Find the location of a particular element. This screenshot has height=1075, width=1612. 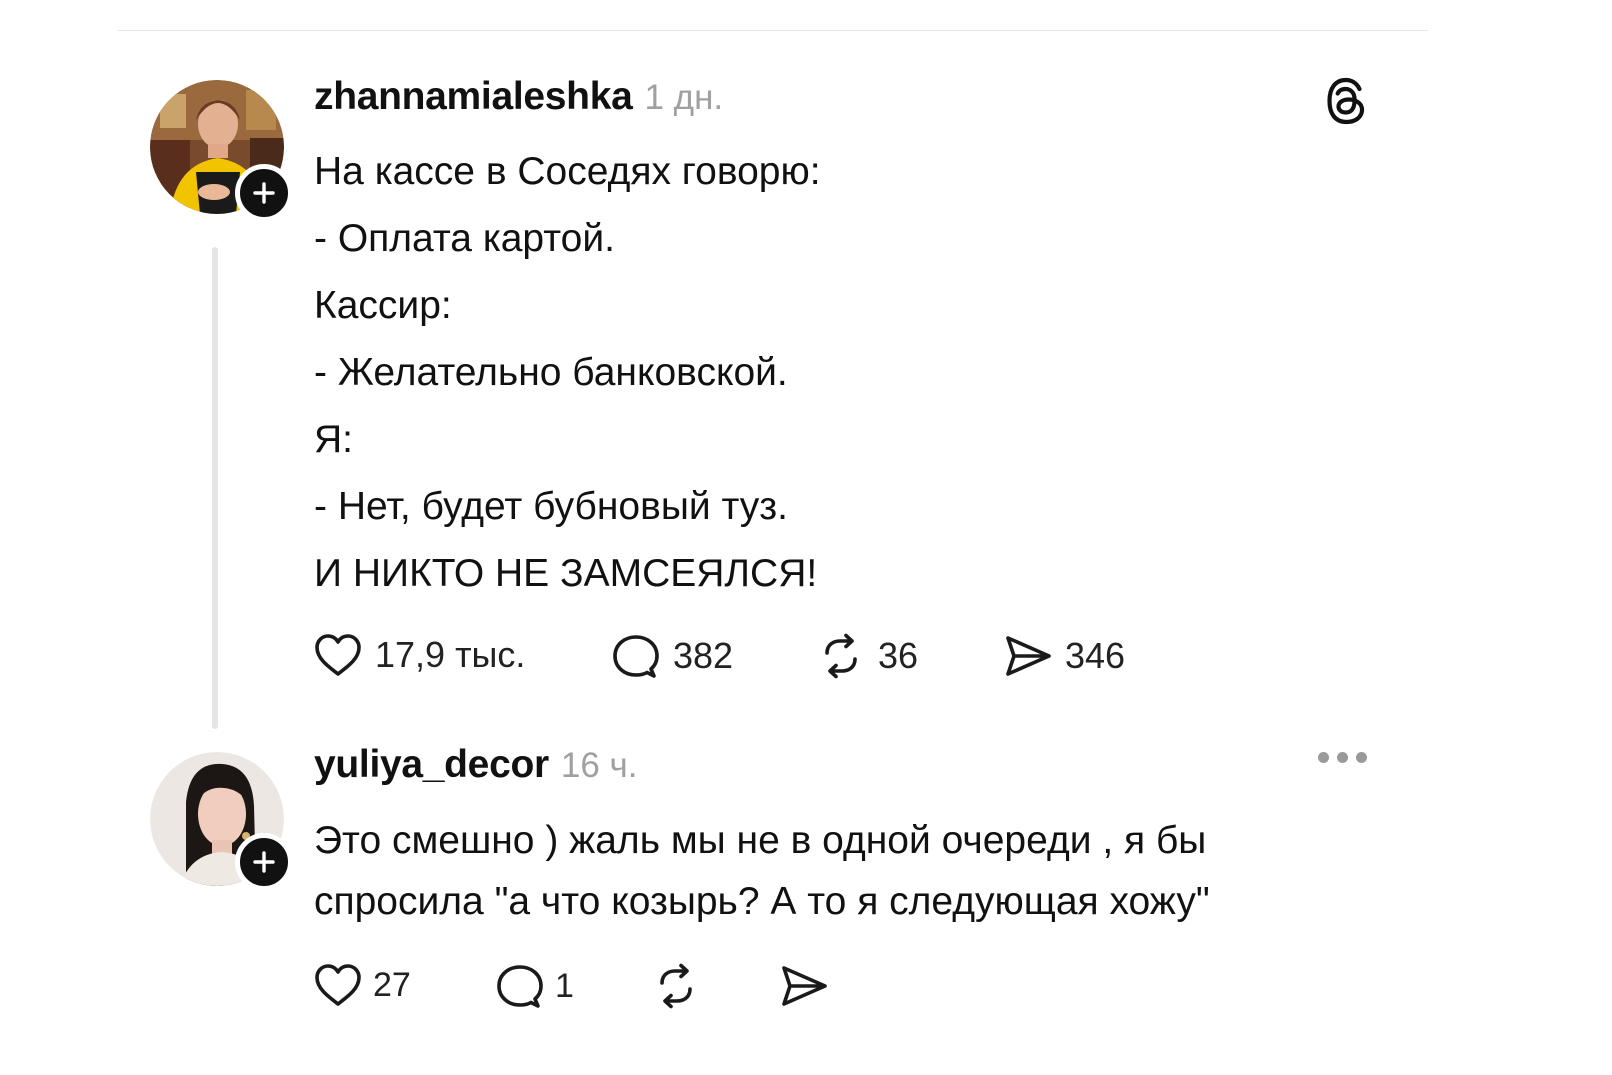

comment-button: 382 is located at coordinates (672, 656).